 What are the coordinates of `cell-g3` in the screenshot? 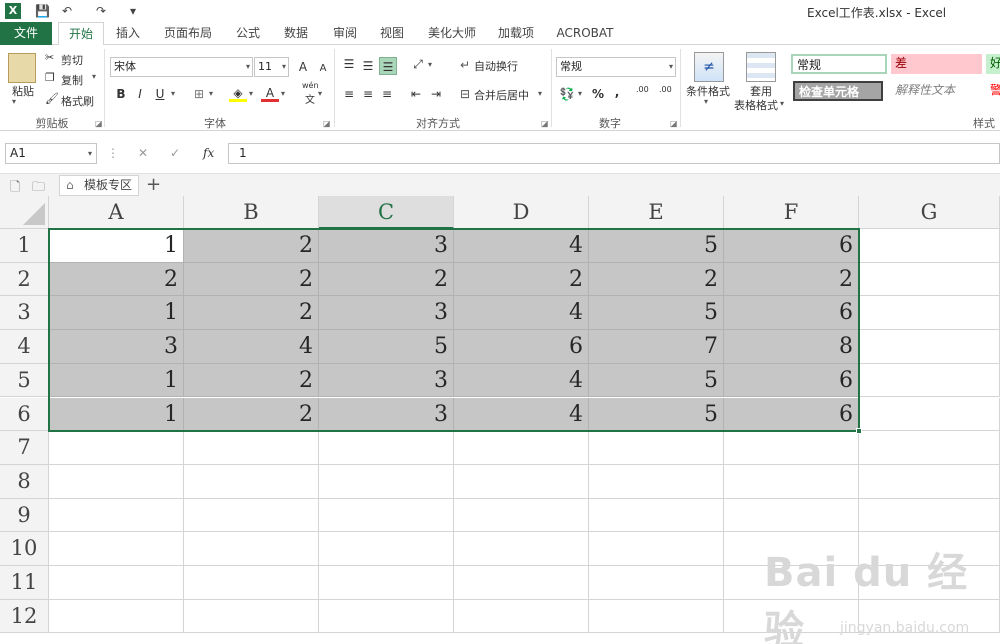 It's located at (929, 313).